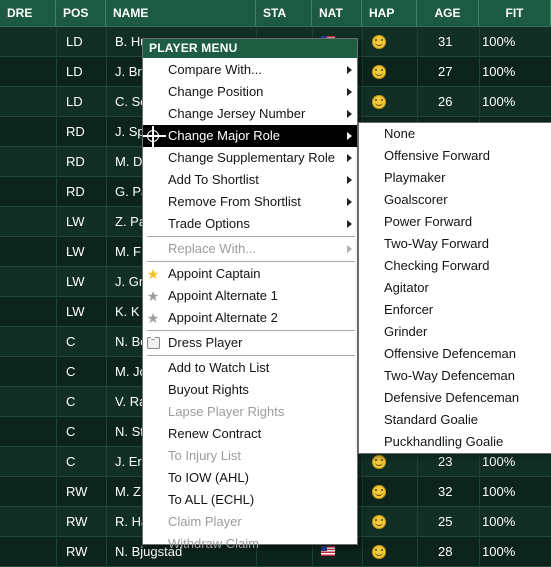  I want to click on menu-item-remove-from-shortlist: Remove From Shortlist, so click(250, 202).